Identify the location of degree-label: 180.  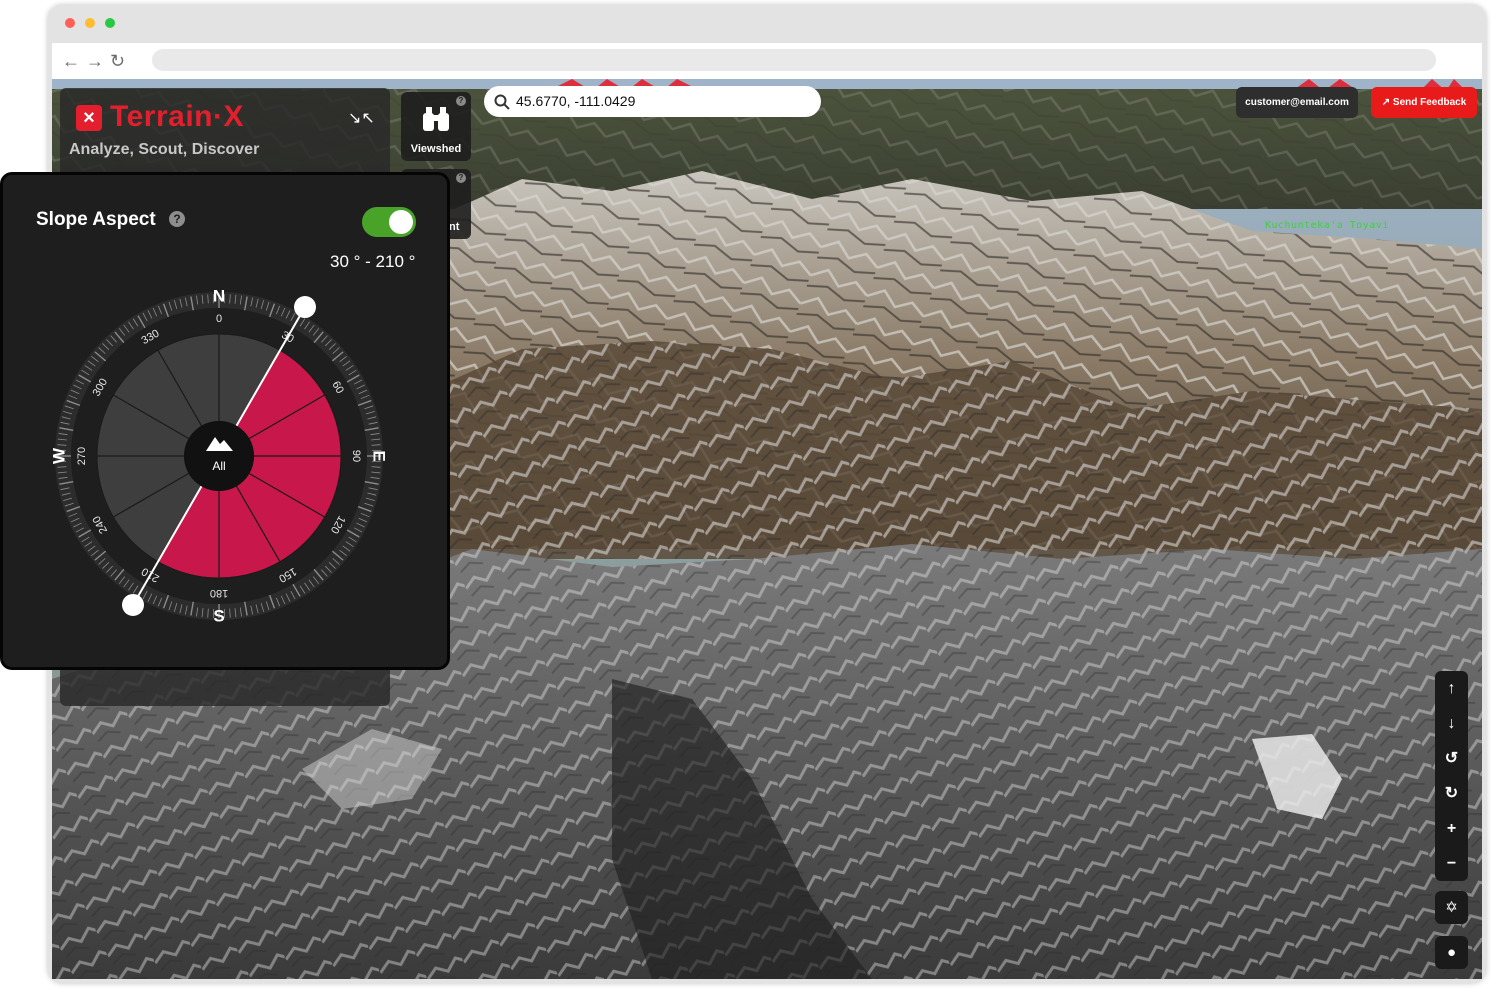
(219, 593).